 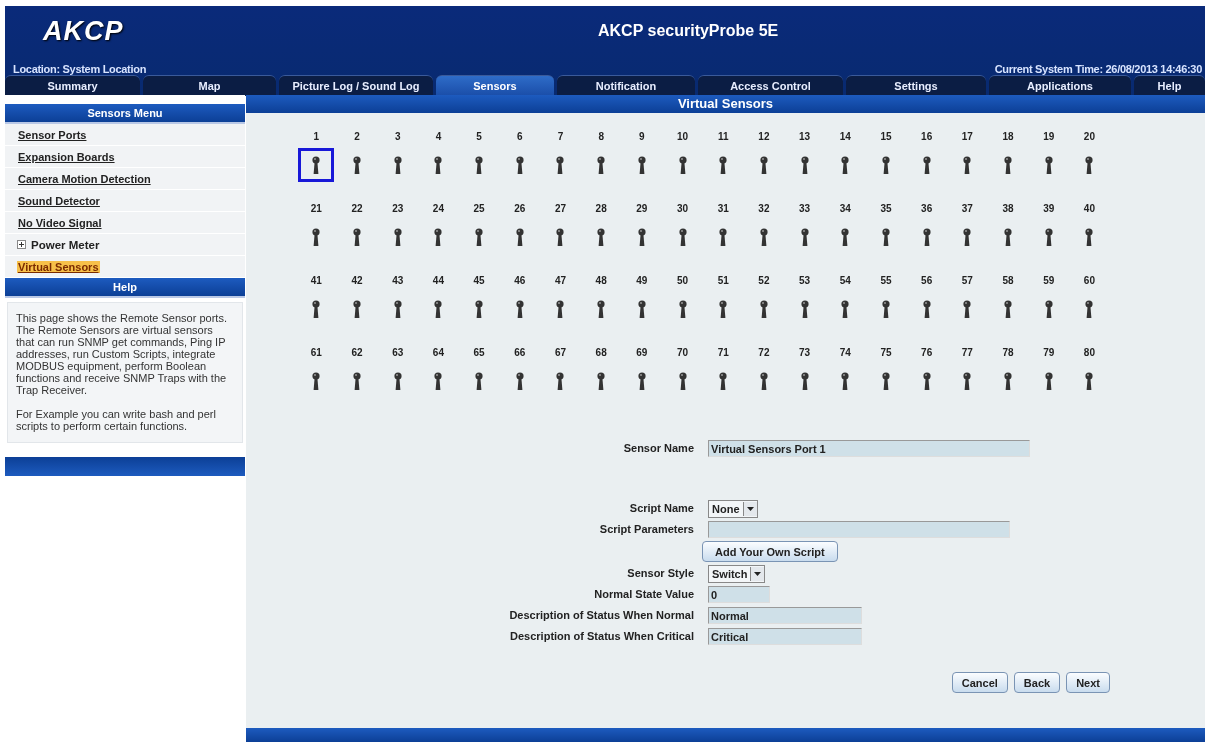 I want to click on port-number: 45, so click(x=479, y=281).